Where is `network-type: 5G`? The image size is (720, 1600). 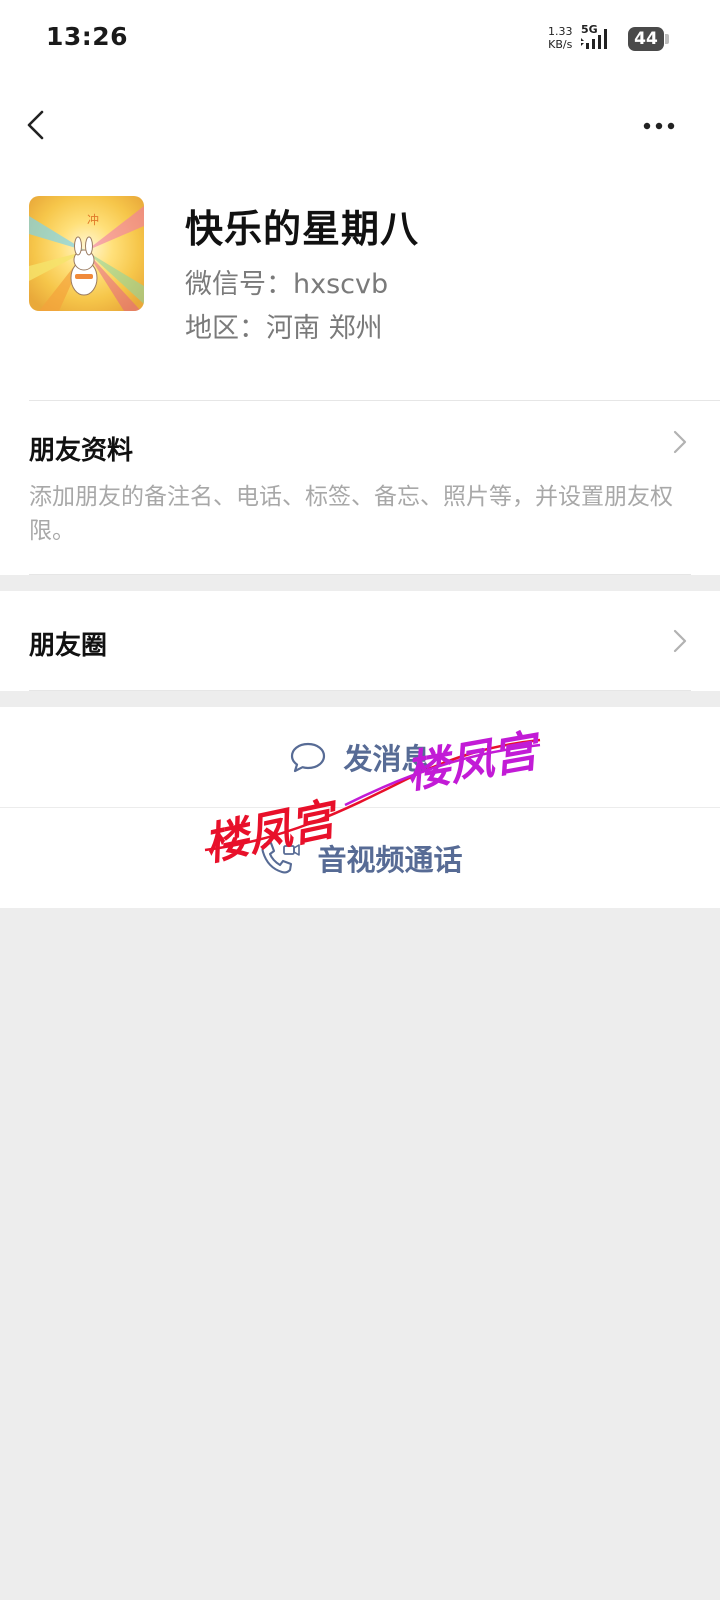 network-type: 5G is located at coordinates (589, 30).